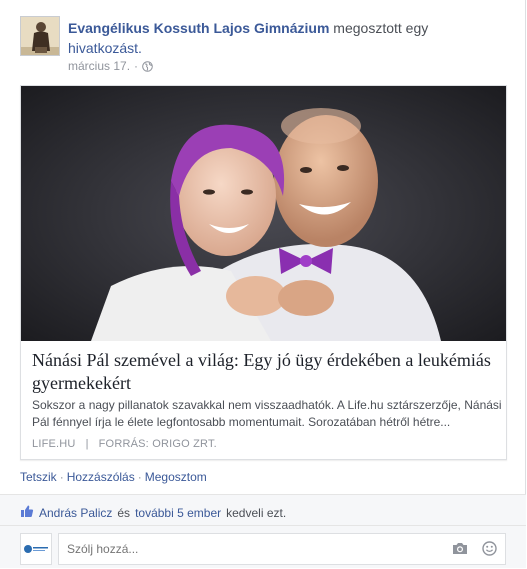 The height and width of the screenshot is (569, 527). I want to click on smiley-icon, so click(489, 551).